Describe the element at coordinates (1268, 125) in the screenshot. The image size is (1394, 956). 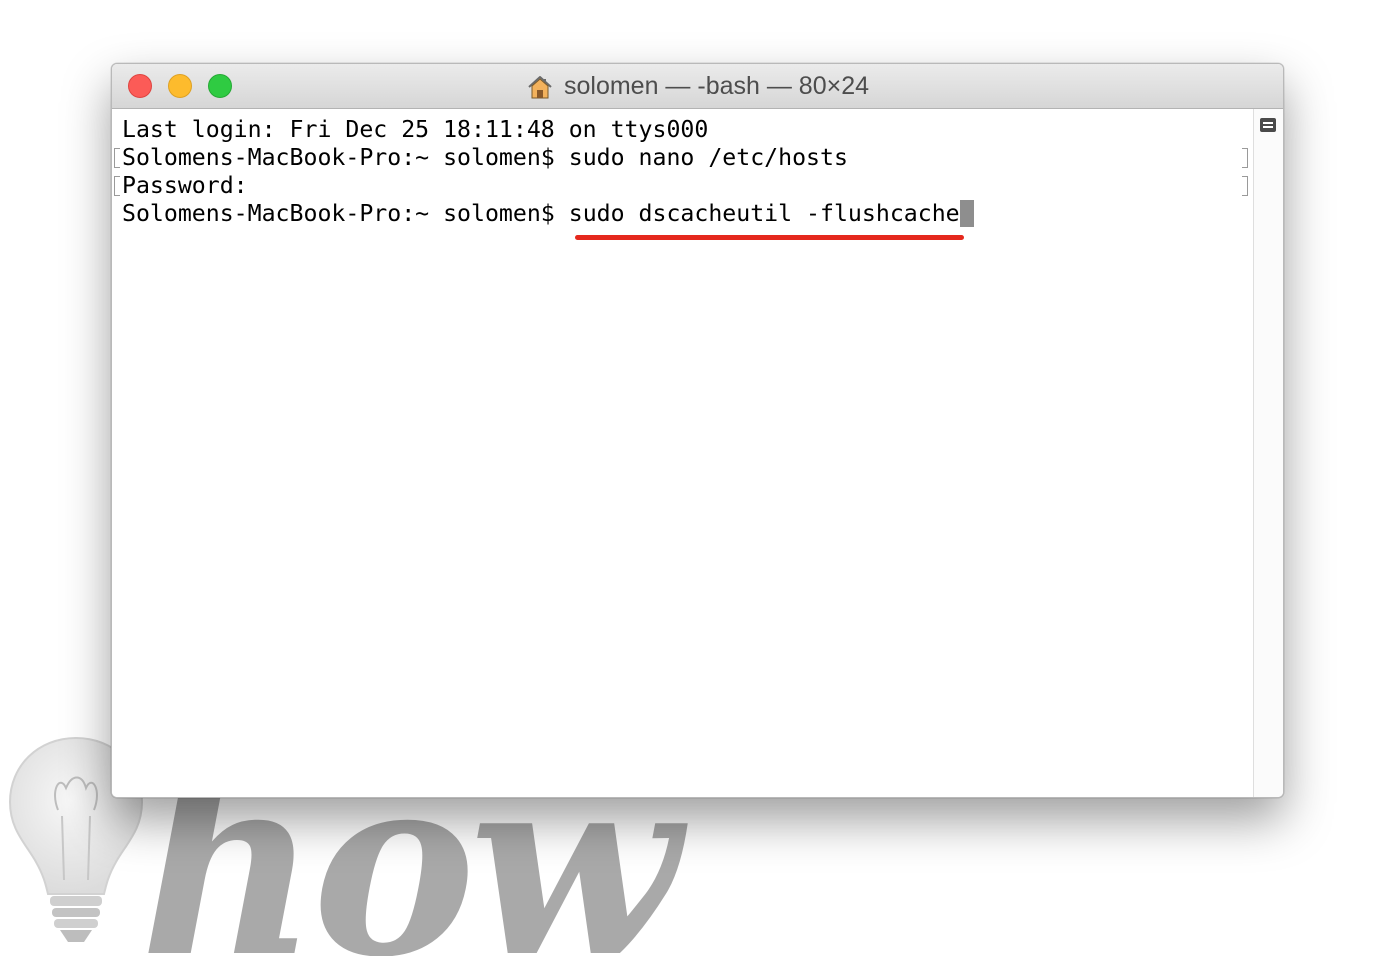
I see `marks-menu-icon` at that location.